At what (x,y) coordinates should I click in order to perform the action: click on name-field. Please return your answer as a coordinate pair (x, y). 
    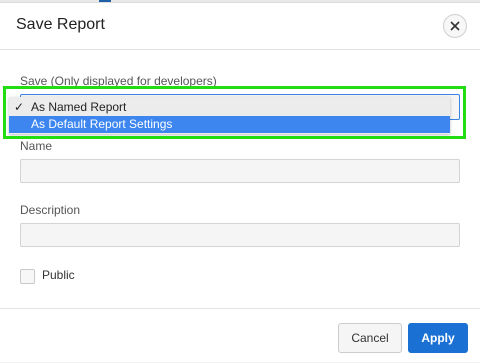
    Looking at the image, I should click on (240, 171).